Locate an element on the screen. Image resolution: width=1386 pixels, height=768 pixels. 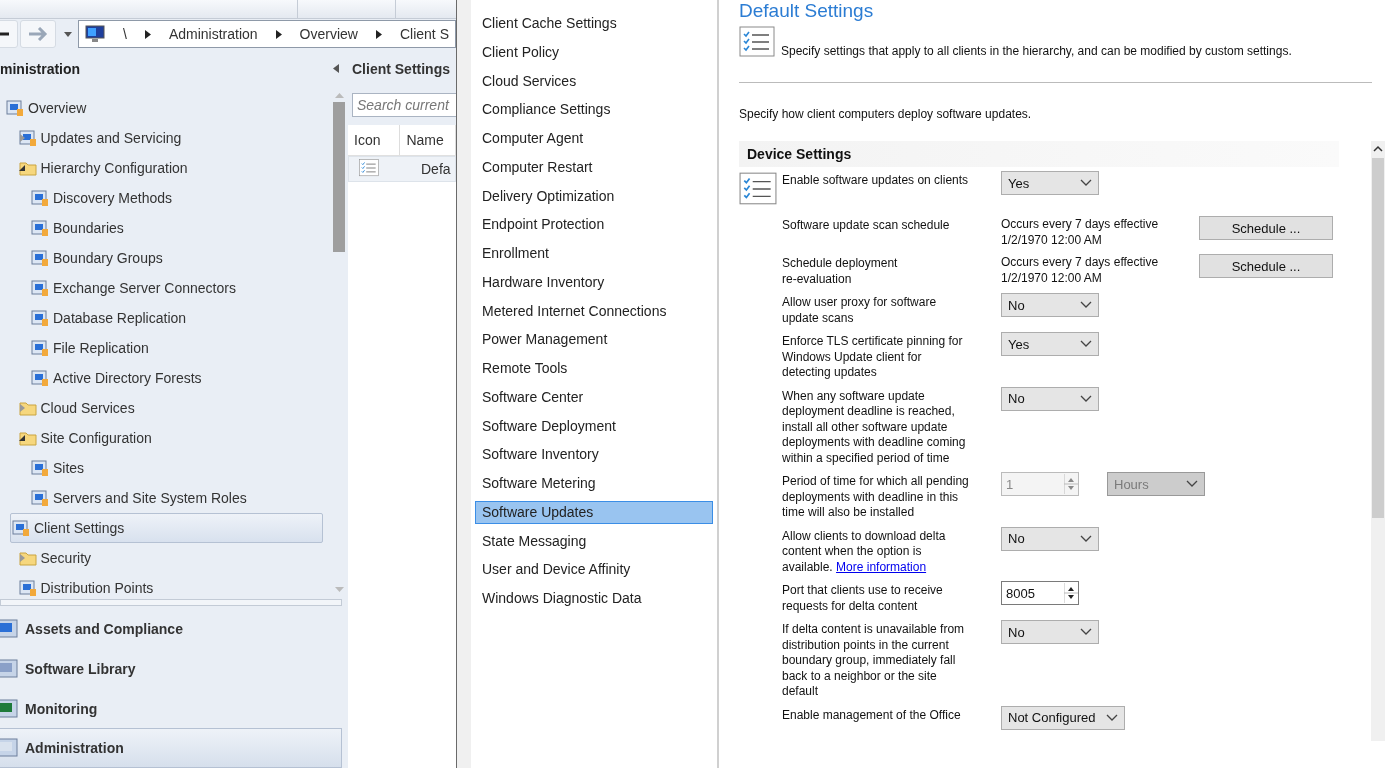
tree-item: Boundaries is located at coordinates (176, 227).